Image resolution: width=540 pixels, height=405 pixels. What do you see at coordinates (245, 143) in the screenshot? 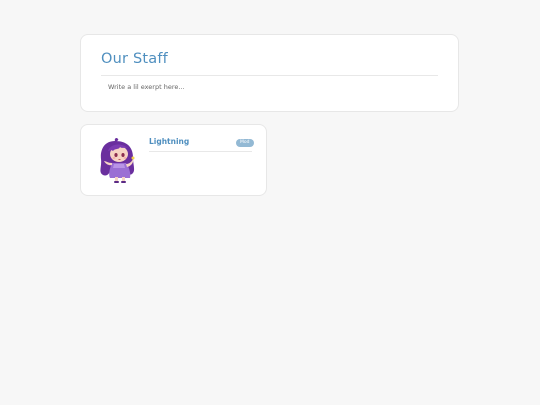
I see `role-badge: Mod` at bounding box center [245, 143].